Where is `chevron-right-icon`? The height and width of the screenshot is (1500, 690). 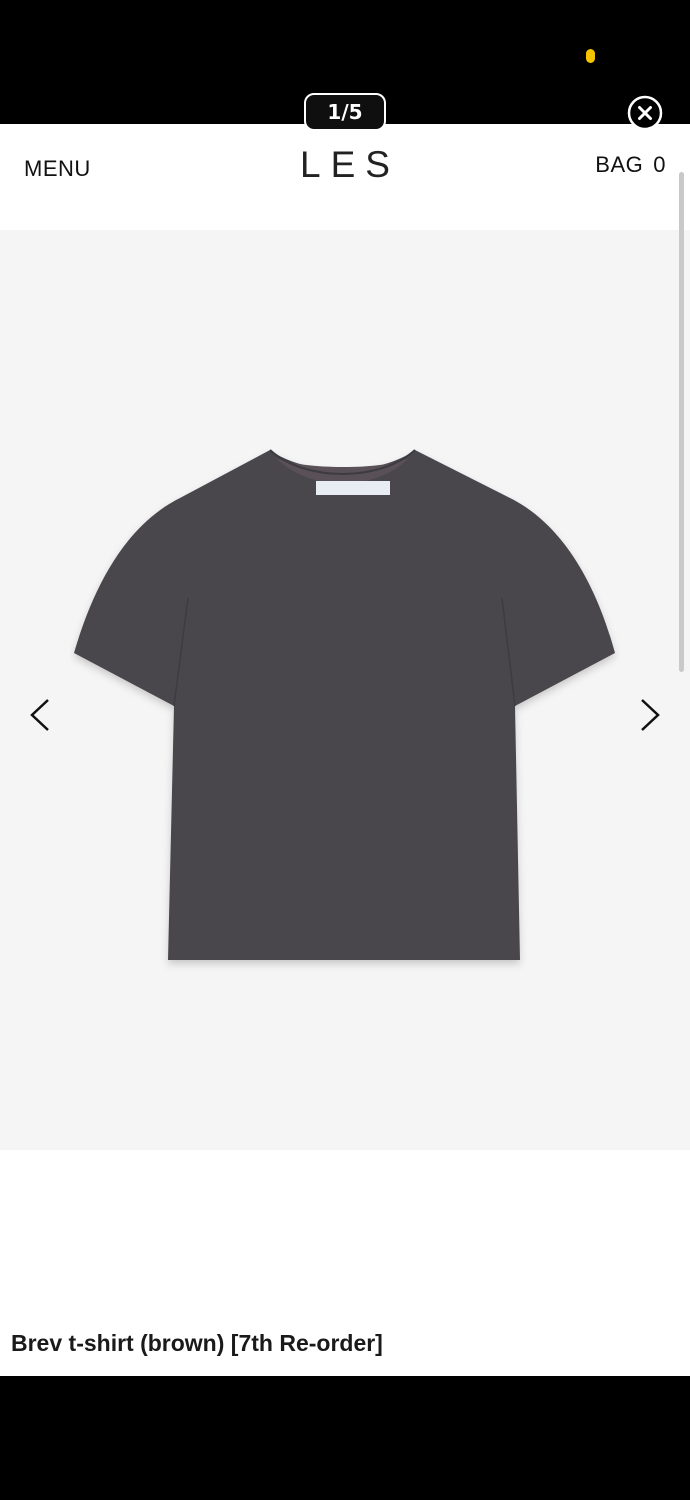 chevron-right-icon is located at coordinates (650, 715).